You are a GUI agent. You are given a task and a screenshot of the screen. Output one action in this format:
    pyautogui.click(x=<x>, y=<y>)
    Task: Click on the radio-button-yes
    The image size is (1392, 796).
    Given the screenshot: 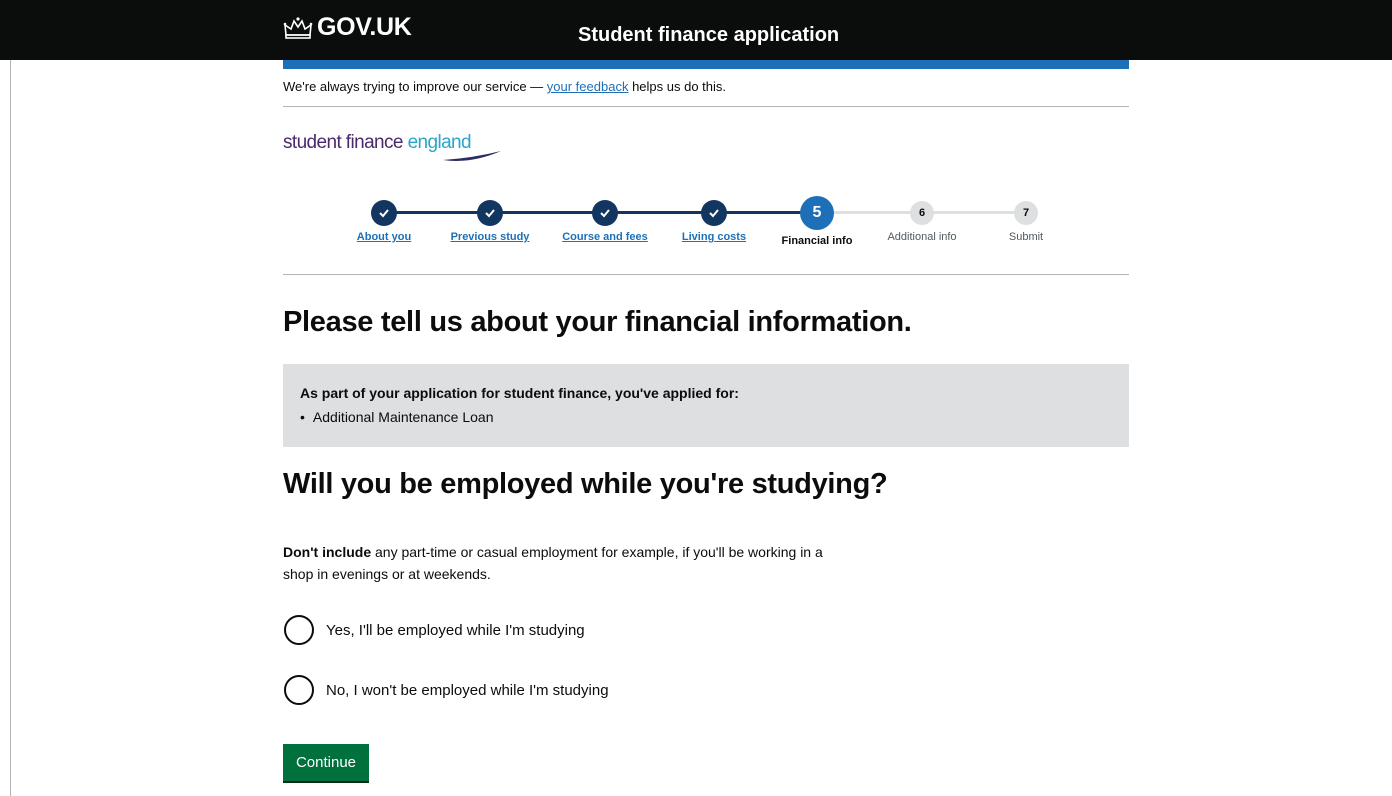 What is the action you would take?
    pyautogui.click(x=299, y=630)
    